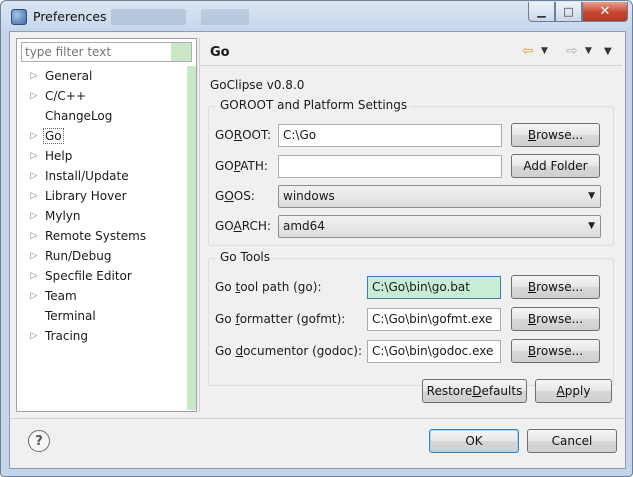 The height and width of the screenshot is (477, 633). Describe the element at coordinates (241, 166) in the screenshot. I see `gopath-label: GOPATH:` at that location.